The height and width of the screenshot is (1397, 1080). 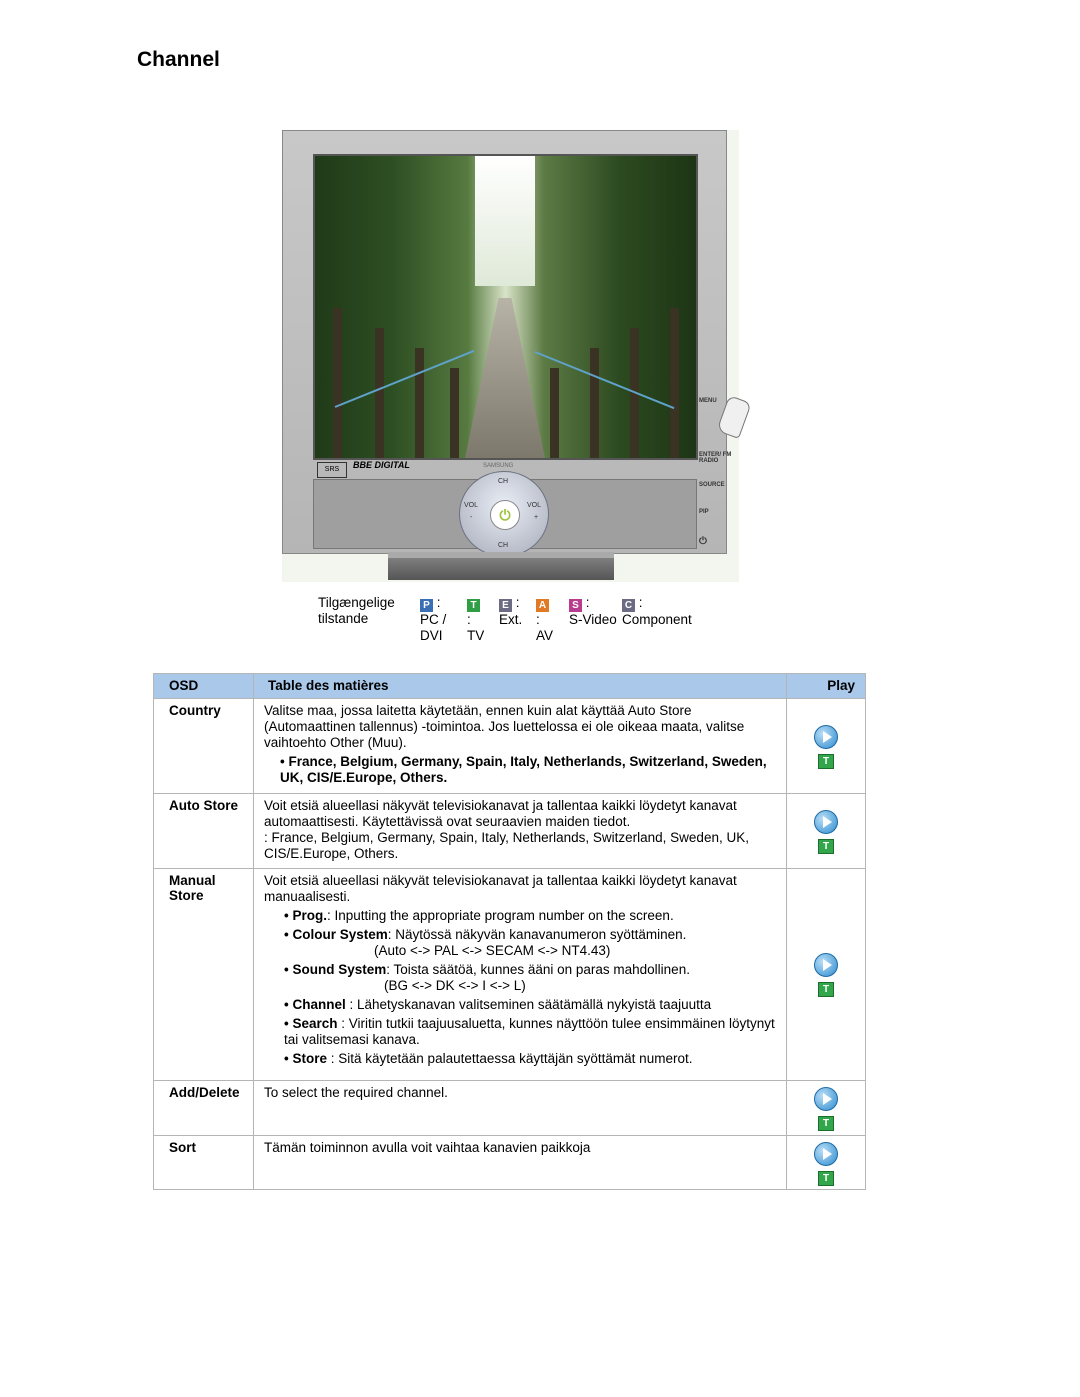 I want to click on header-osd: OSD, so click(x=203, y=686).